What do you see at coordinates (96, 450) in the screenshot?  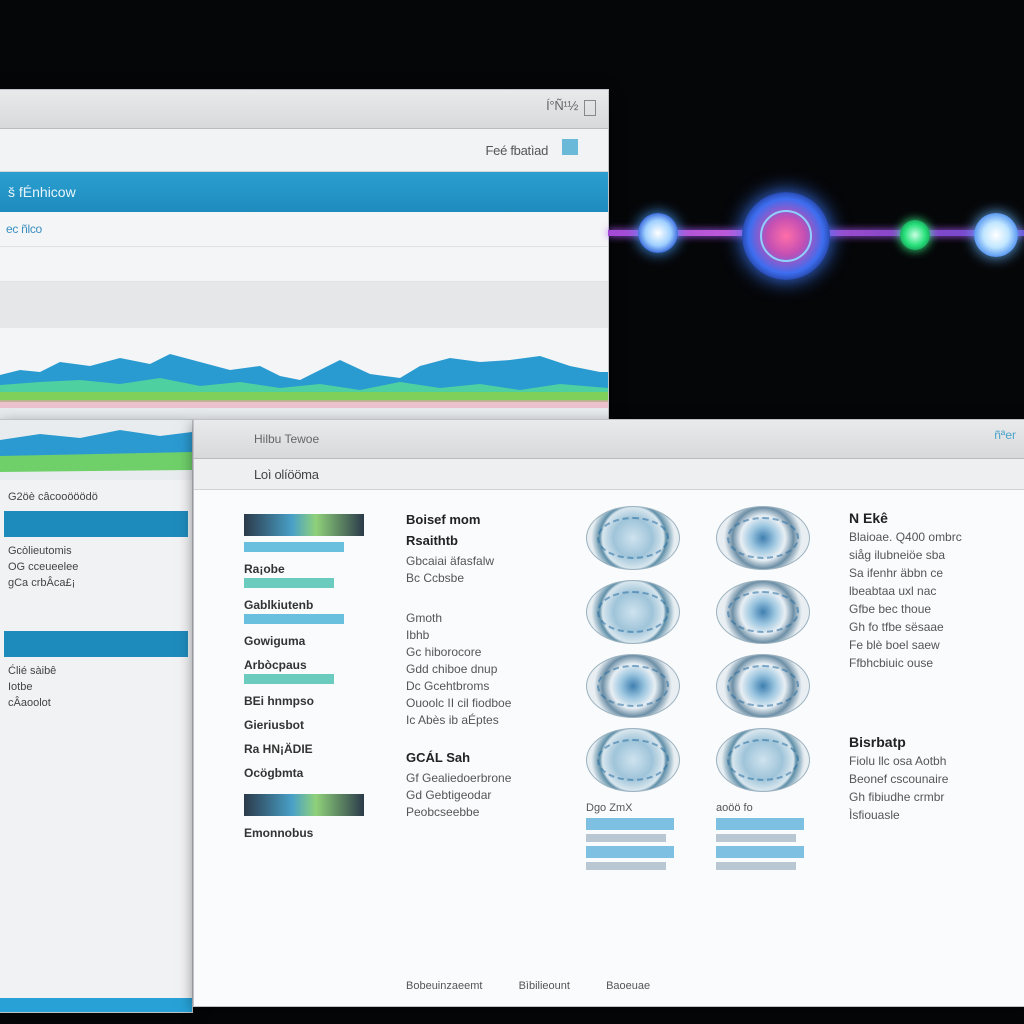 I see `left-window-image` at bounding box center [96, 450].